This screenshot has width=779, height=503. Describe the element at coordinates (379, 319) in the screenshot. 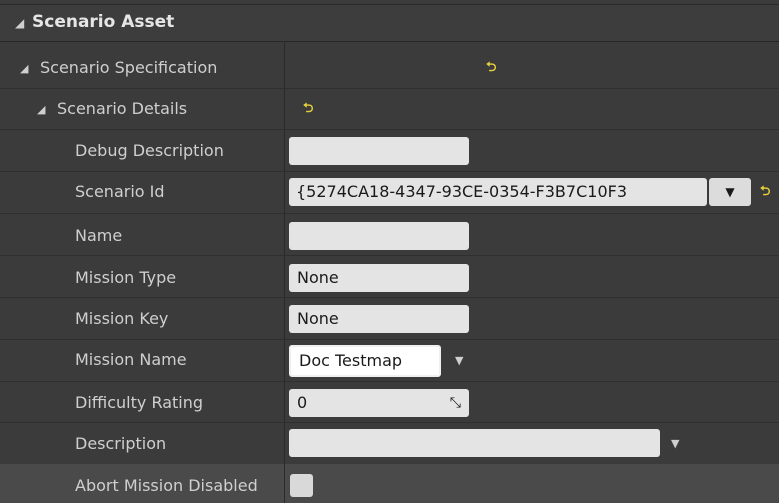

I see `mission-key-input: None` at that location.